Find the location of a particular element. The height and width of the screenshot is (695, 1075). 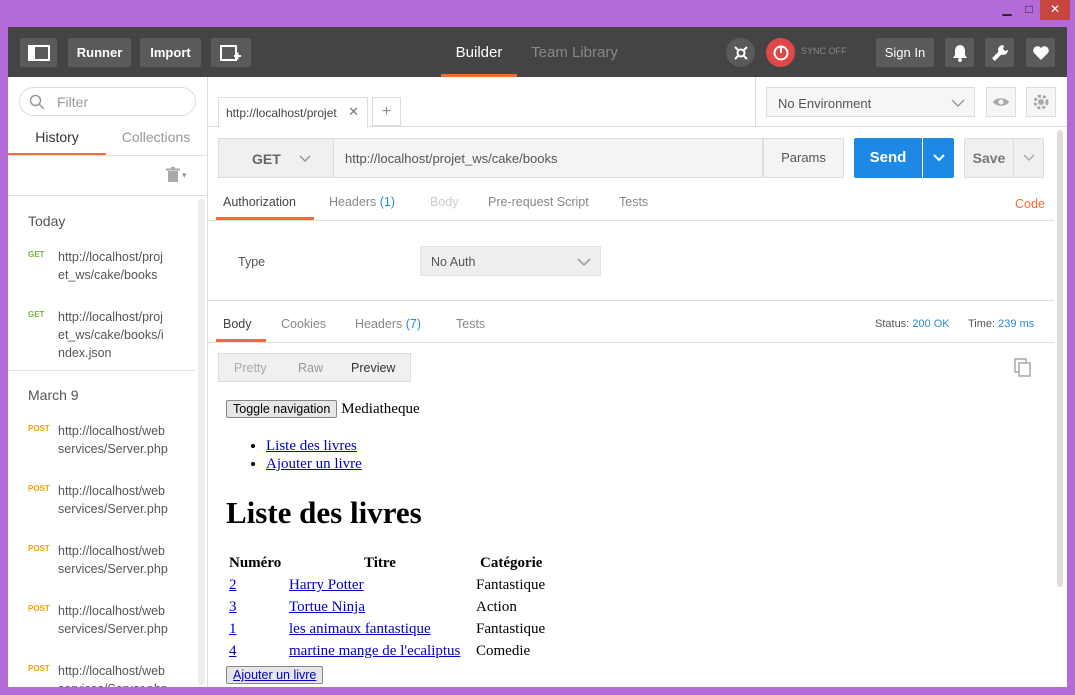

method-select: GET is located at coordinates (276, 158).